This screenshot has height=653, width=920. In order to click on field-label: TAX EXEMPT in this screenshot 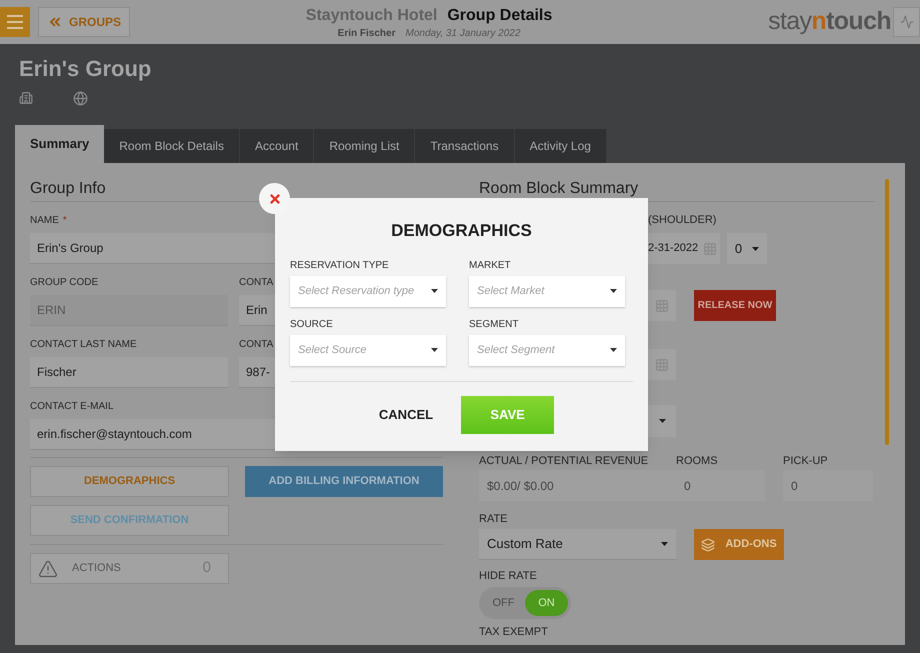, I will do `click(514, 631)`.